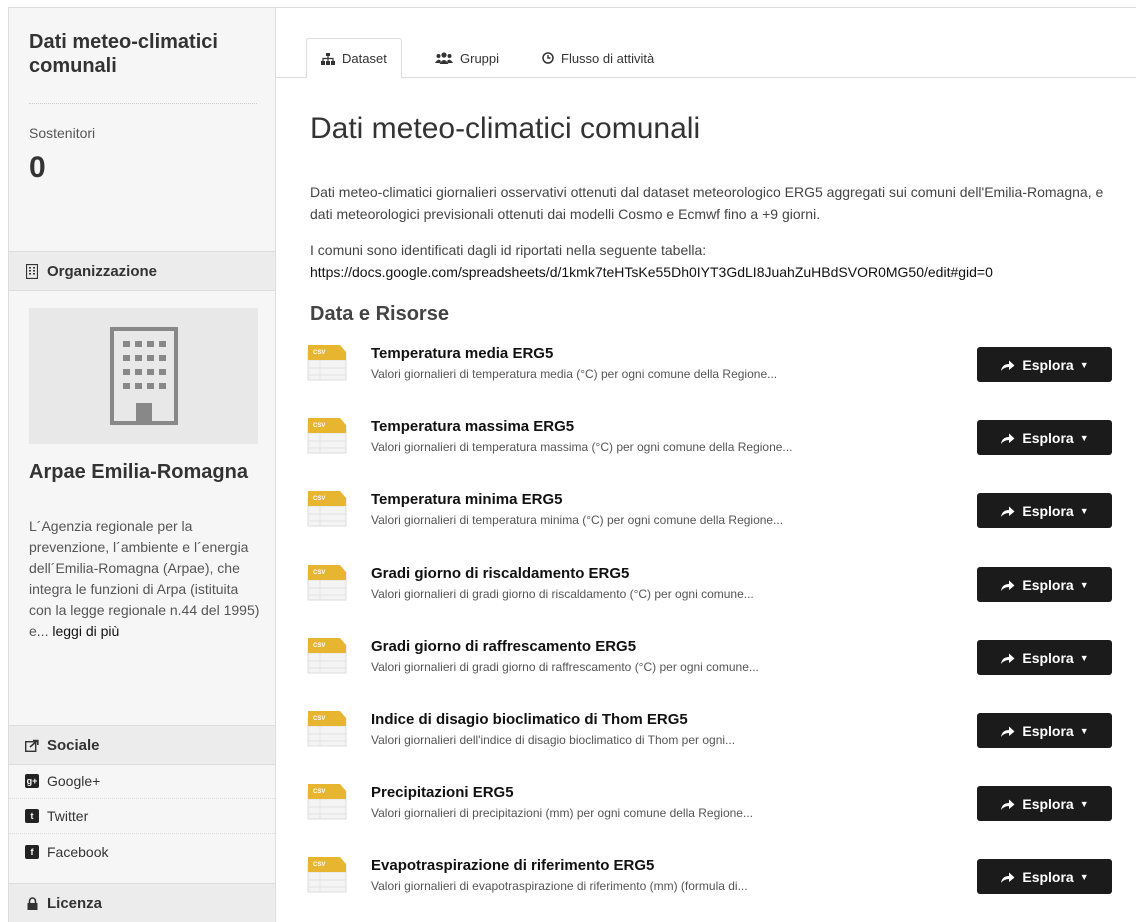 Image resolution: width=1136 pixels, height=922 pixels. I want to click on tab-gruppi: Gruppi, so click(467, 58).